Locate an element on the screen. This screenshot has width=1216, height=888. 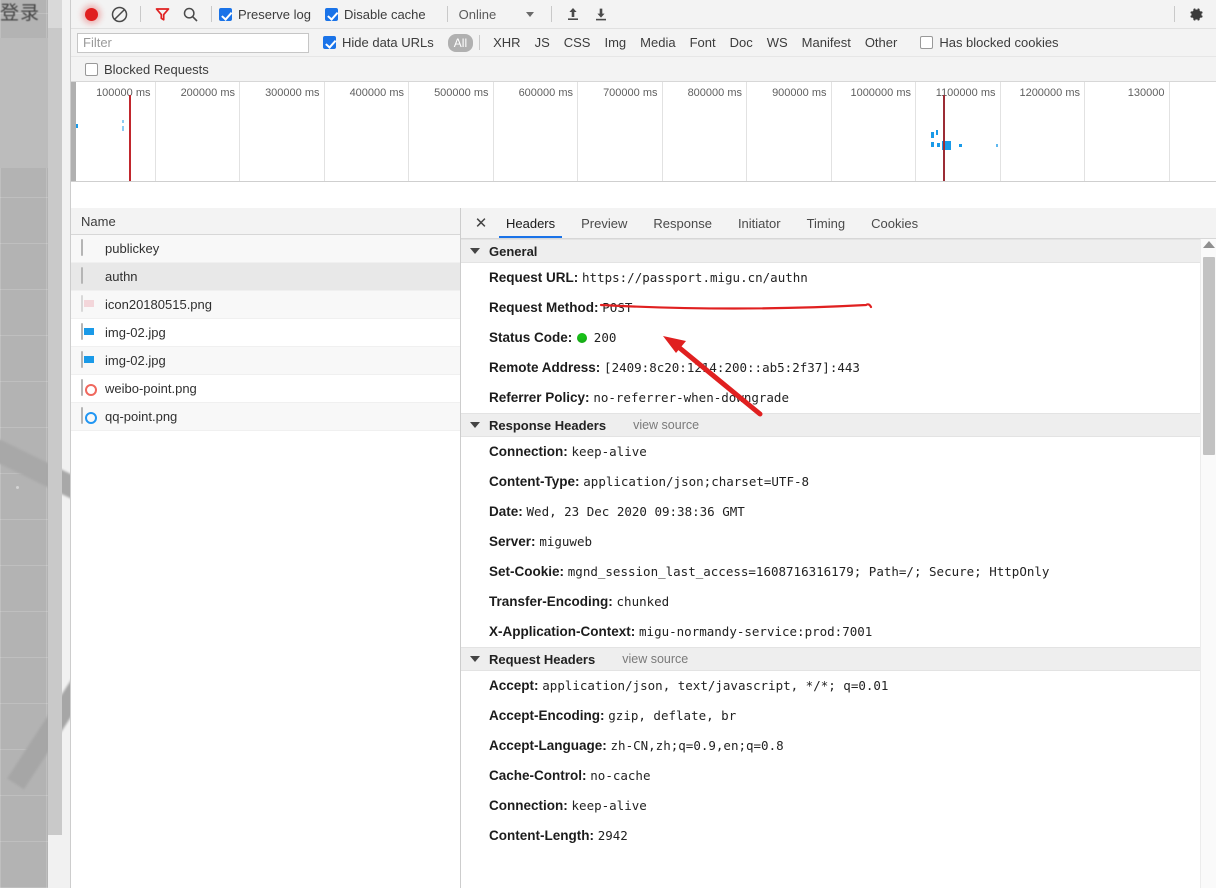
header-key: Accept: is located at coordinates (514, 685).